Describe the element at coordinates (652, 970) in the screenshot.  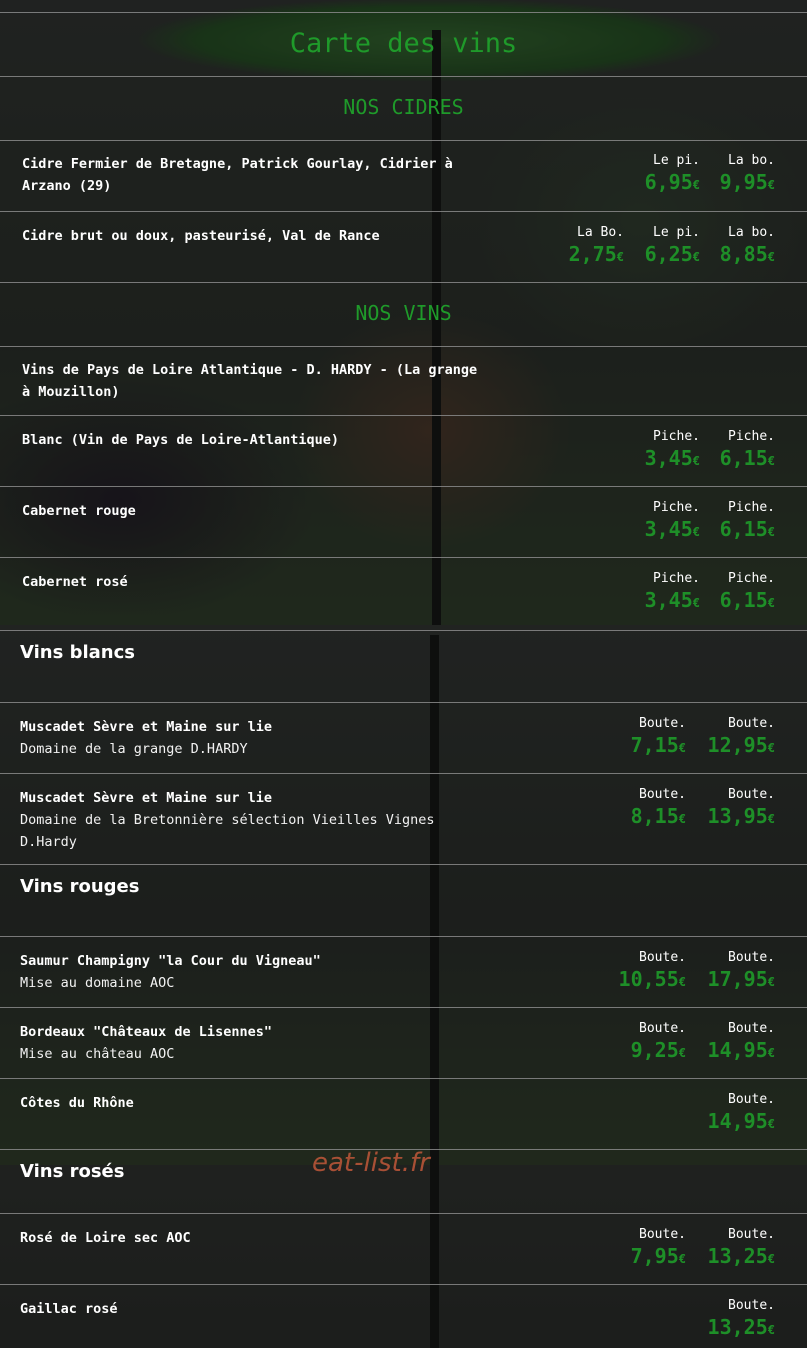
I see `price: Boute. 10,55€` at that location.